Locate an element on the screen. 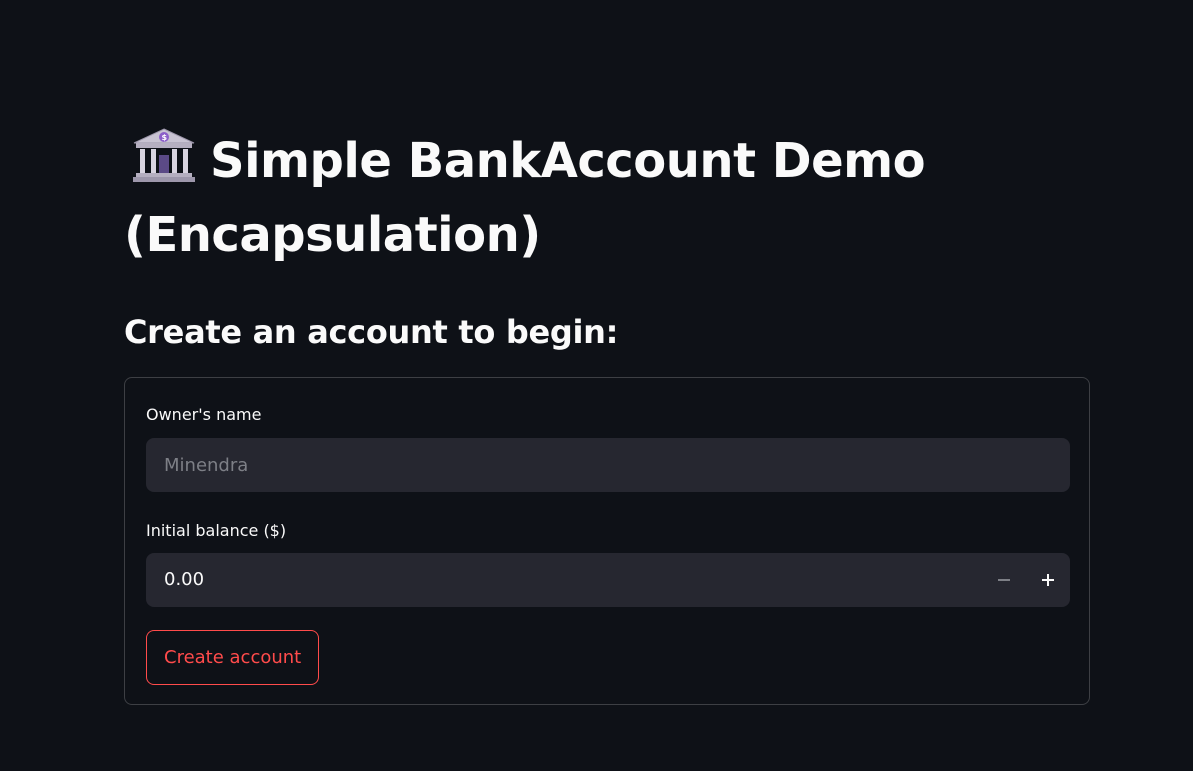 The height and width of the screenshot is (771, 1193). plus-icon is located at coordinates (1048, 580).